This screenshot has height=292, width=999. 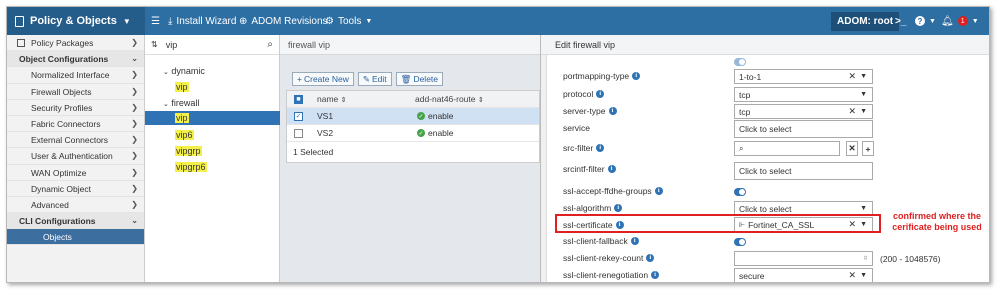 I want to click on col-route-header: add-nat46-route ⇕, so click(x=449, y=99).